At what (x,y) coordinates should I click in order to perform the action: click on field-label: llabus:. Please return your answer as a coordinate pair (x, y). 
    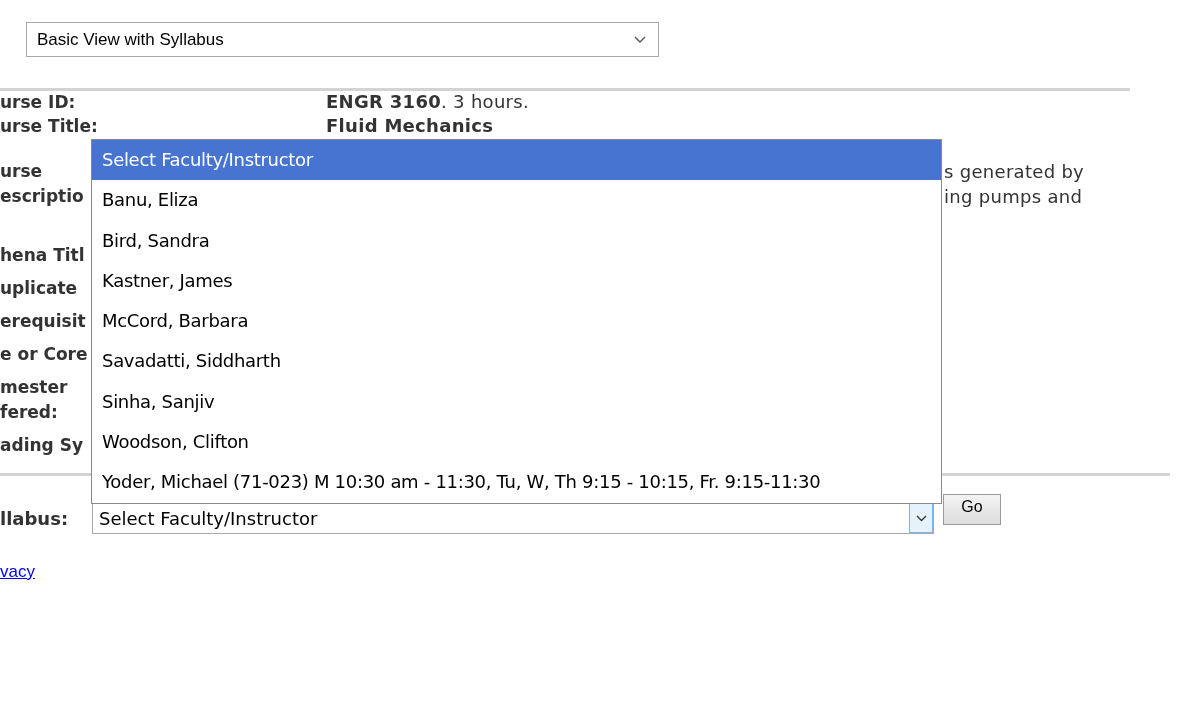
    Looking at the image, I should click on (35, 519).